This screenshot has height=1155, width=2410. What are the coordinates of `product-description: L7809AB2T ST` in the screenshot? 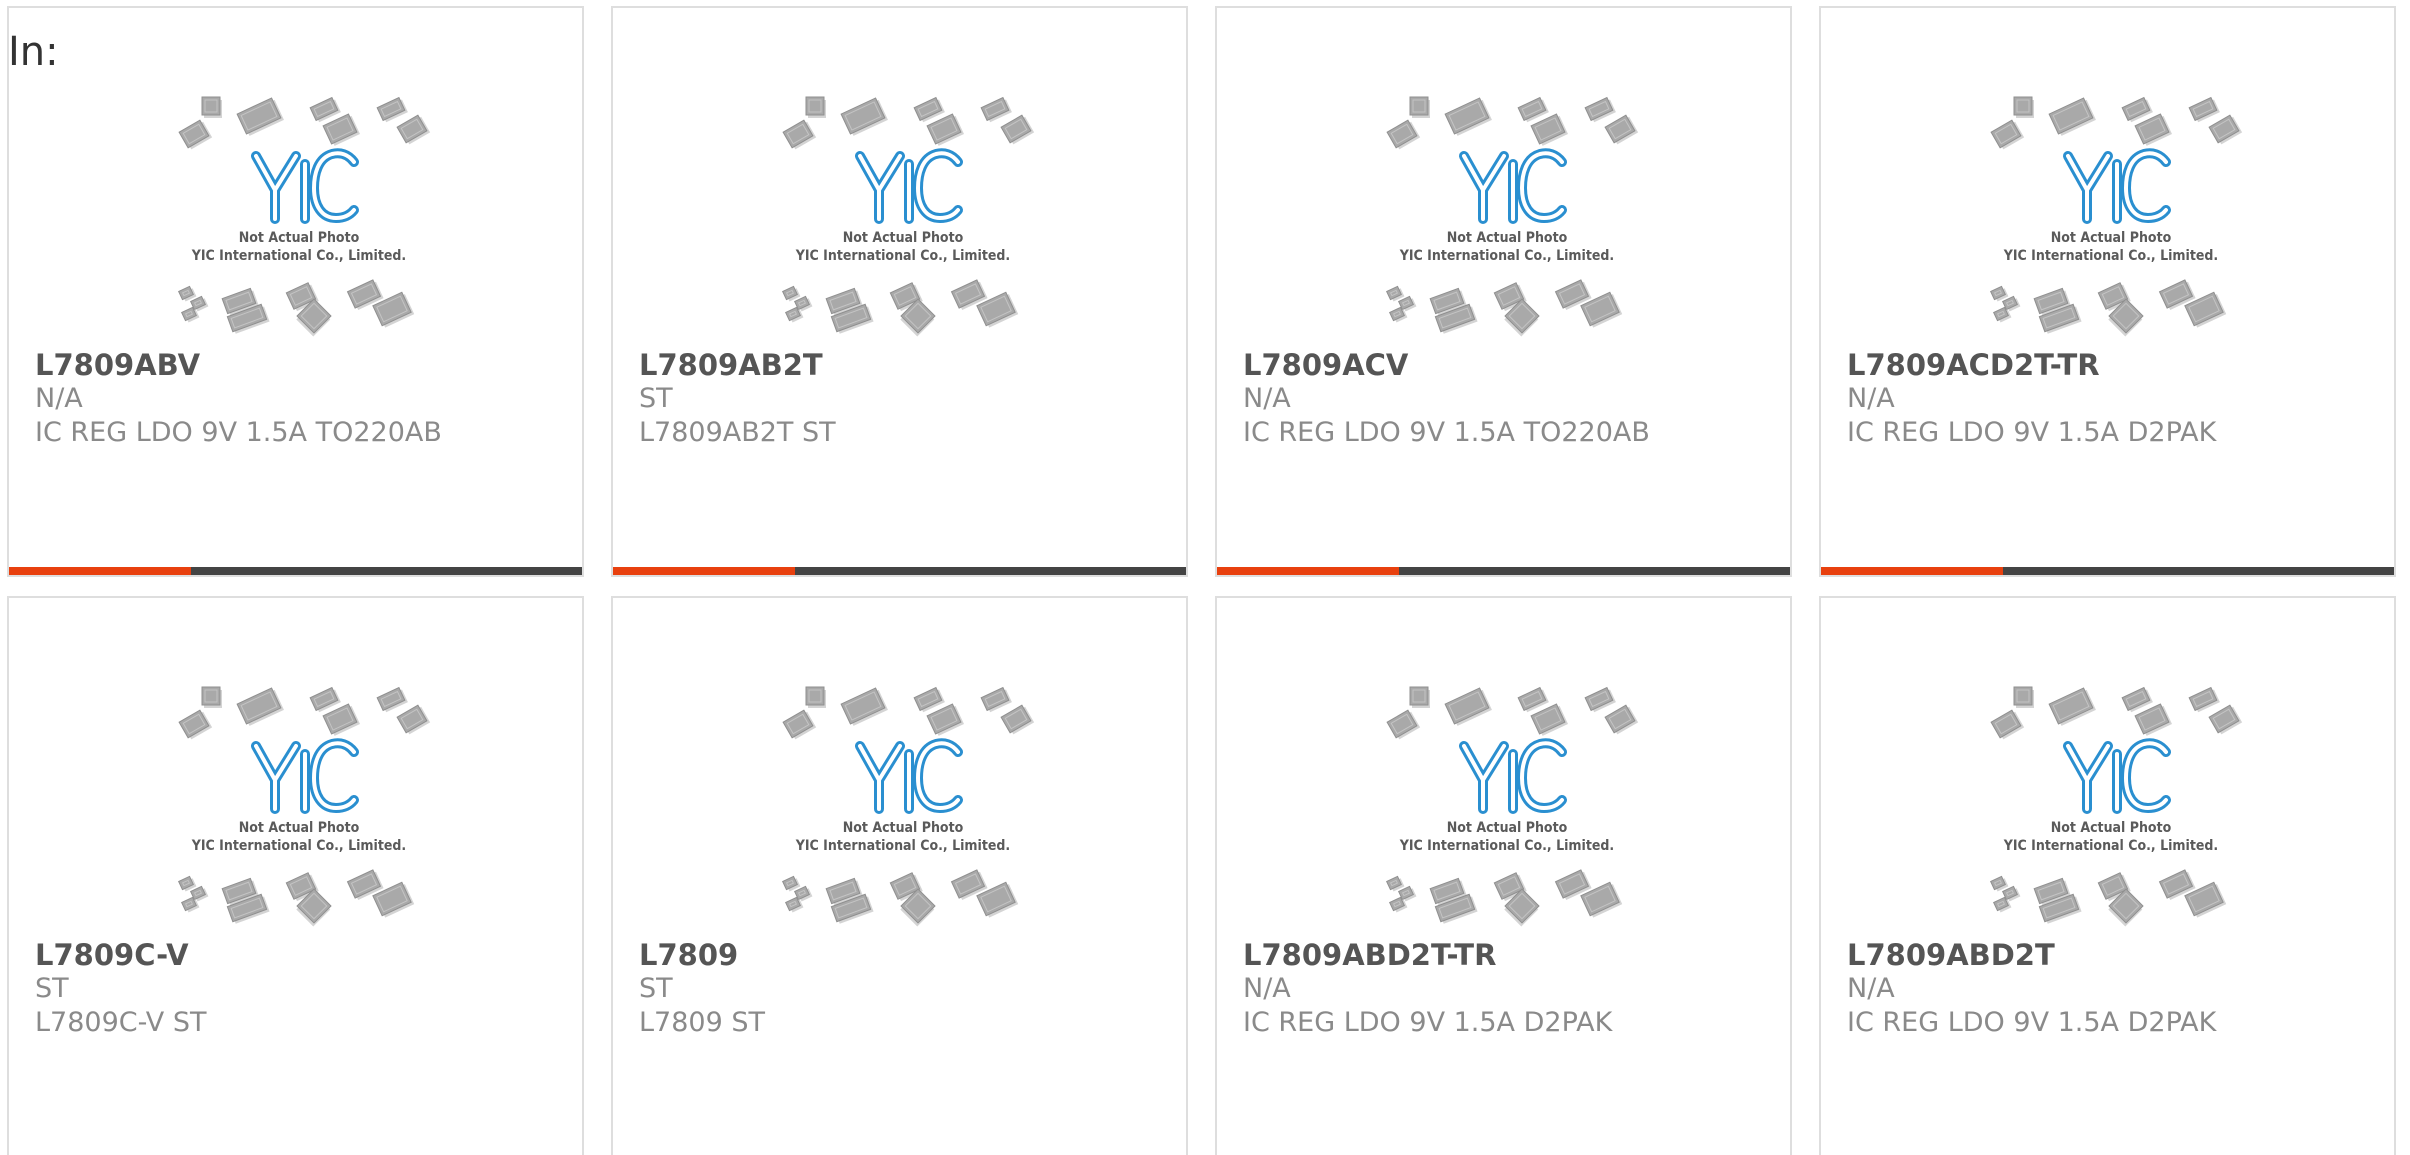 It's located at (737, 432).